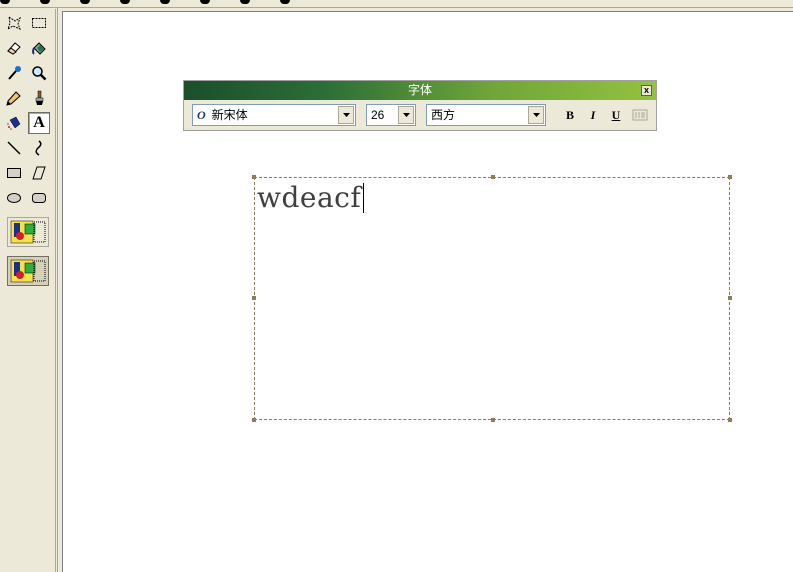 This screenshot has width=793, height=572. What do you see at coordinates (363, 198) in the screenshot?
I see `text-caret` at bounding box center [363, 198].